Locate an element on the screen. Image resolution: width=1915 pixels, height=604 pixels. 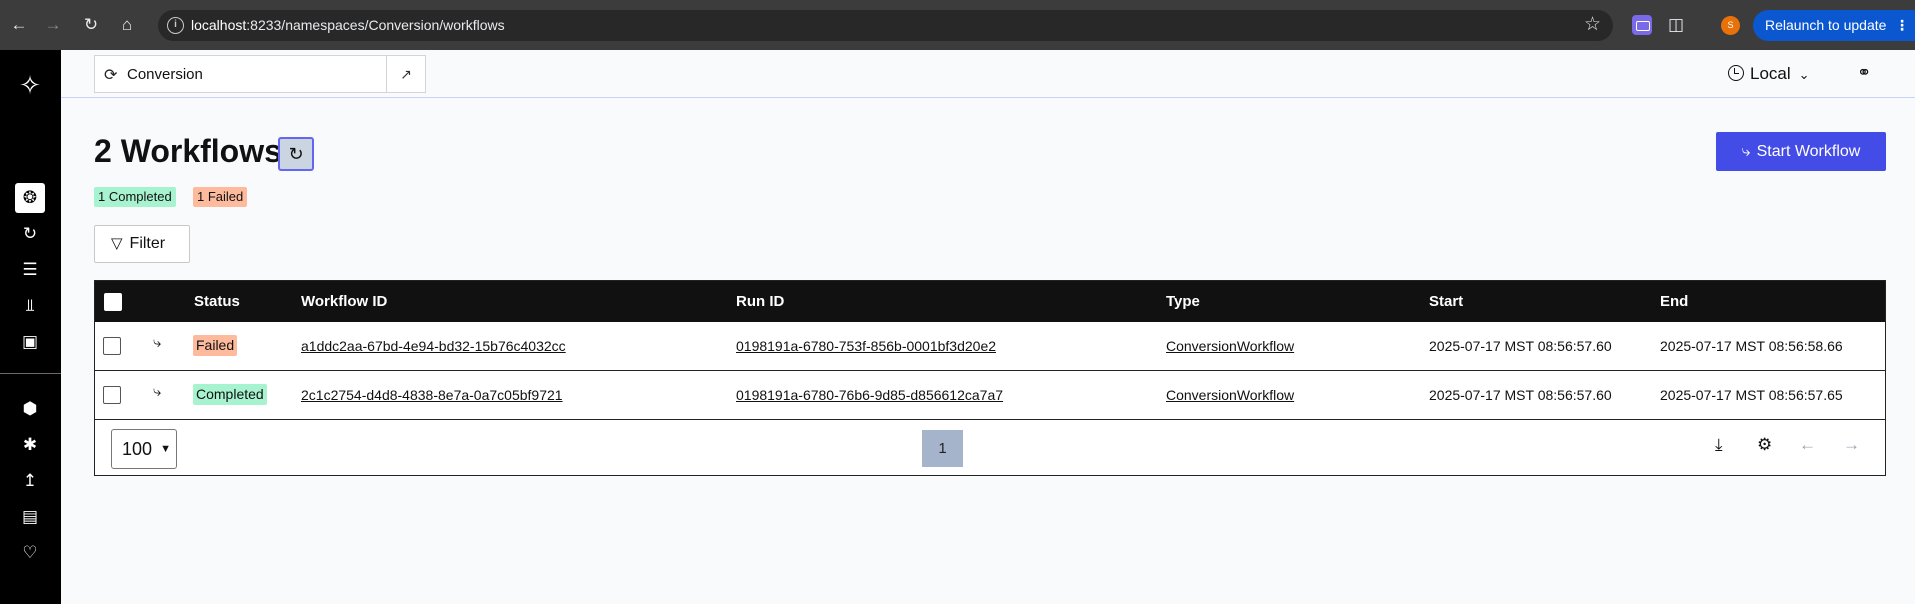
temporal-logo-icon: ✧ is located at coordinates (30, 85).